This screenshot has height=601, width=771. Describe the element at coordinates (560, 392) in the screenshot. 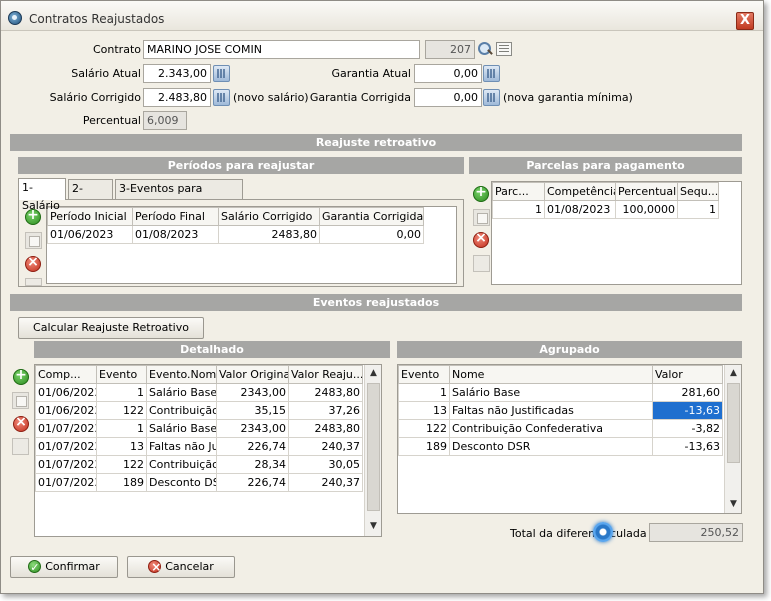

I see `table-row: 1 Salário Base 281,60` at that location.